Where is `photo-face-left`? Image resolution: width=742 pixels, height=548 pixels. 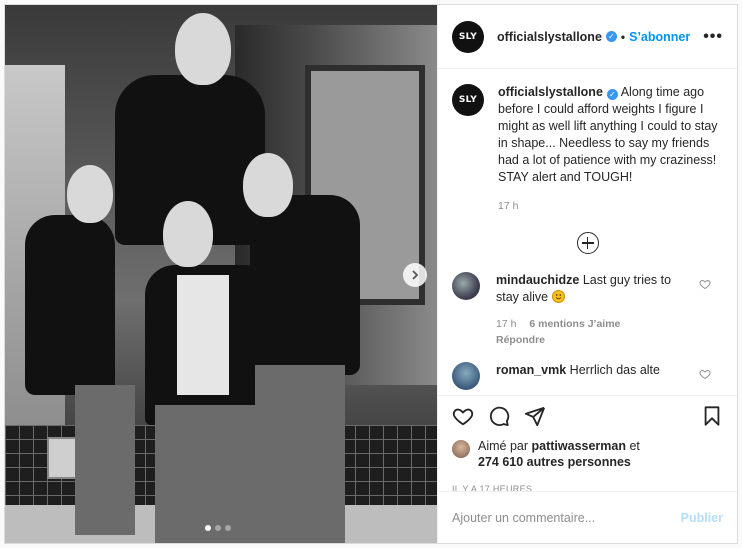 photo-face-left is located at coordinates (90, 194).